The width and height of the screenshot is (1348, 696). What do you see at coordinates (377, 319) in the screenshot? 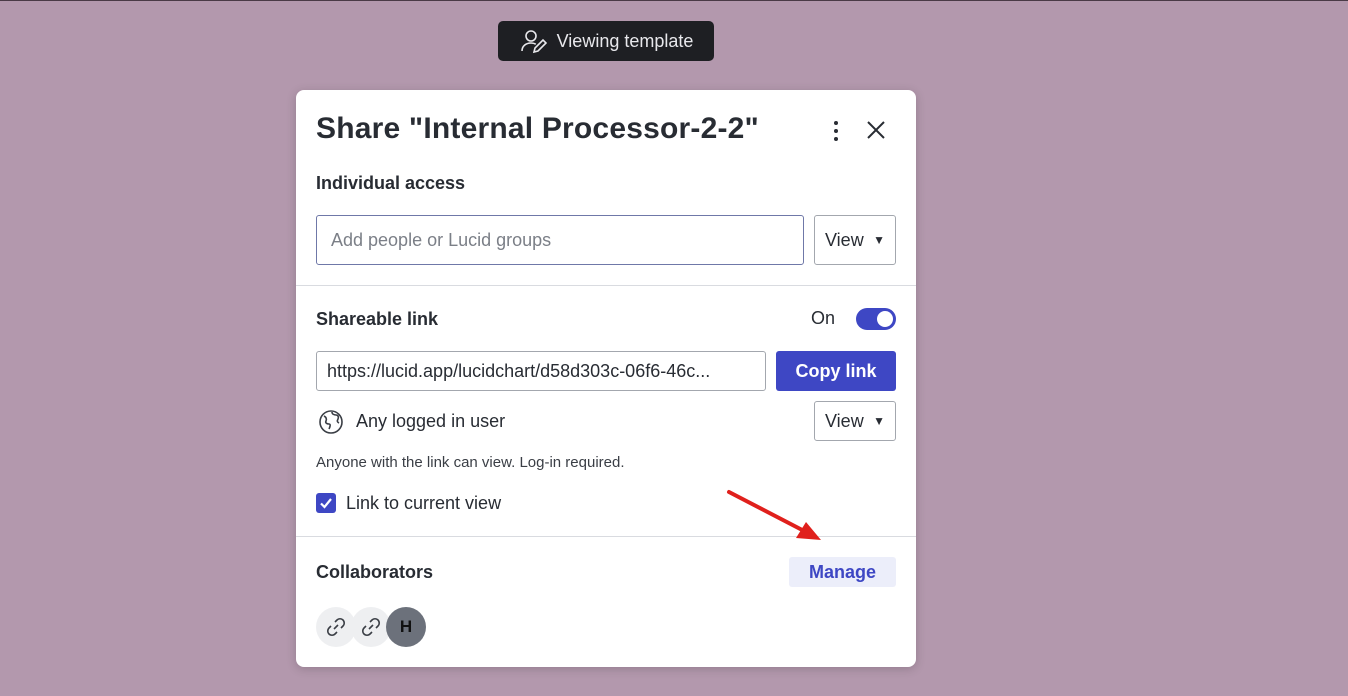
I see `shareable-link-heading: Shareable link` at bounding box center [377, 319].